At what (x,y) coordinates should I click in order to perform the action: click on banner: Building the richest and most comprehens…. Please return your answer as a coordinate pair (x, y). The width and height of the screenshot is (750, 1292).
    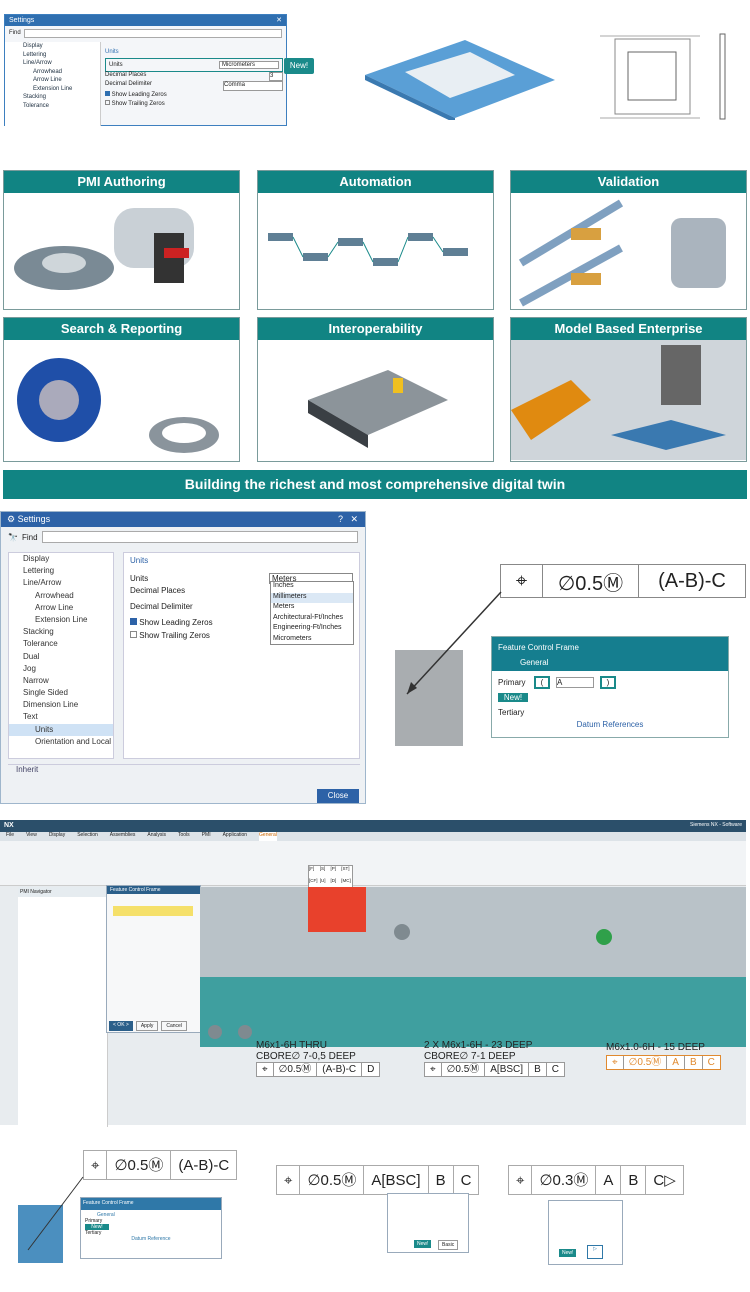
    Looking at the image, I should click on (375, 484).